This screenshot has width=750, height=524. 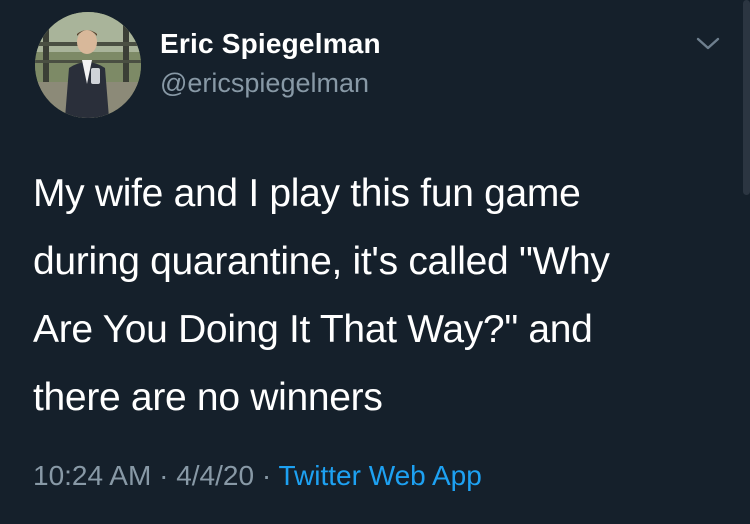 What do you see at coordinates (215, 475) in the screenshot?
I see `tweet-date: 4/4/20` at bounding box center [215, 475].